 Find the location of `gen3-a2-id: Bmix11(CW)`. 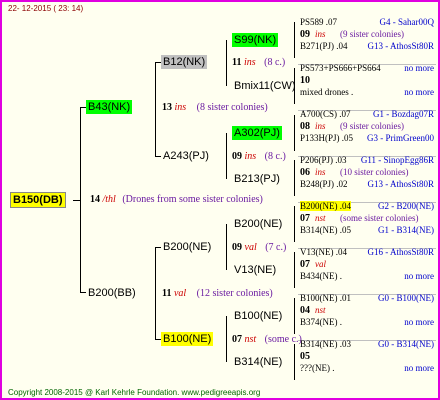

gen3-a2-id: Bmix11(CW) is located at coordinates (265, 86).